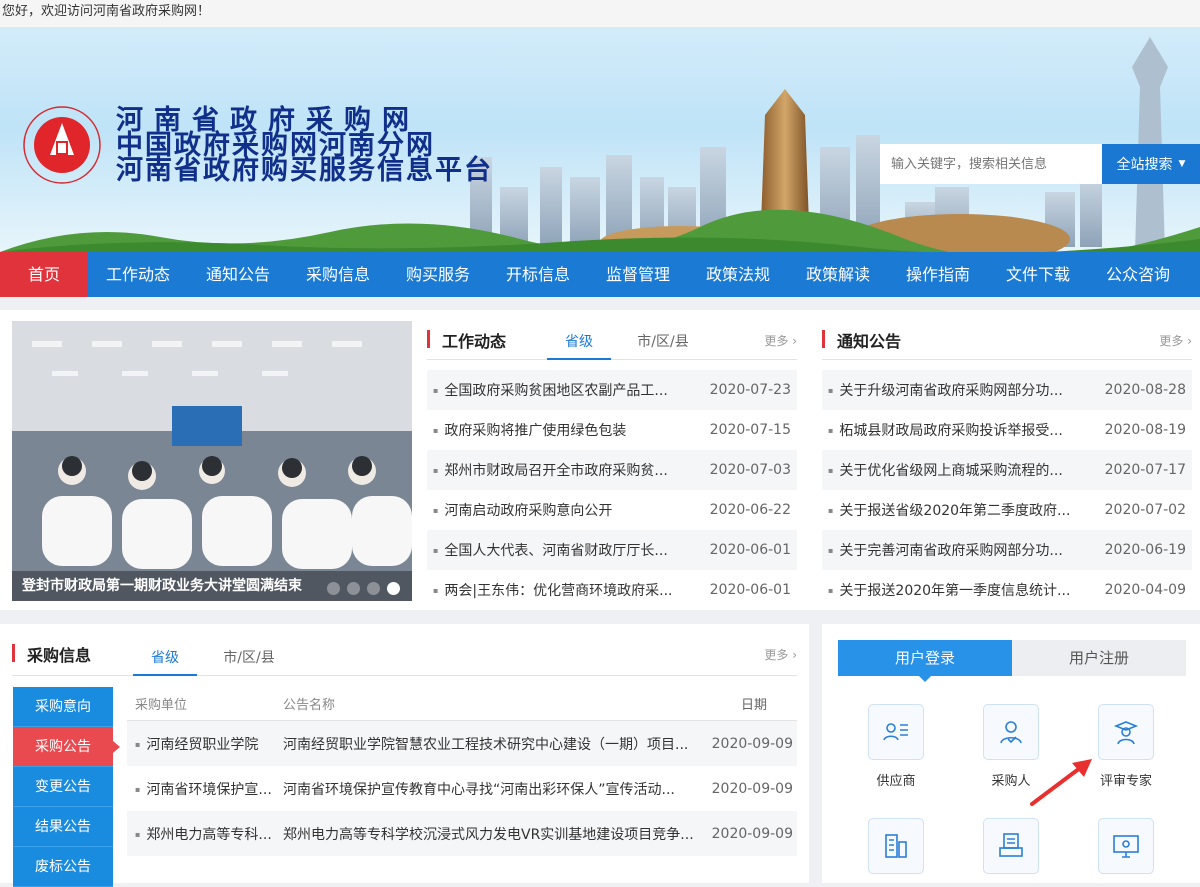 The image size is (1200, 887). What do you see at coordinates (1126, 846) in the screenshot?
I see `monitor-icon` at bounding box center [1126, 846].